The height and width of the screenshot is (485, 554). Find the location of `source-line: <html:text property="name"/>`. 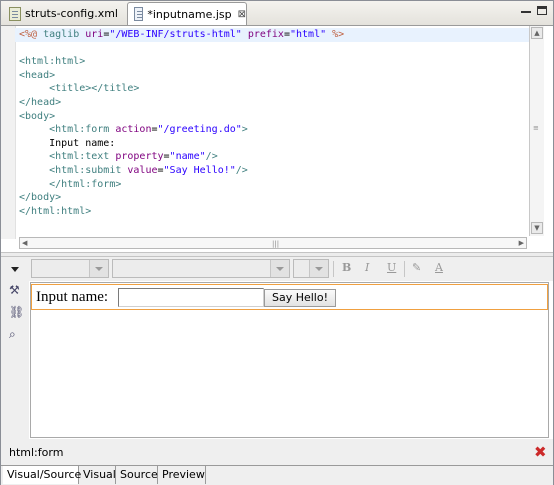

source-line: <html:text property="name"/> is located at coordinates (274, 157).